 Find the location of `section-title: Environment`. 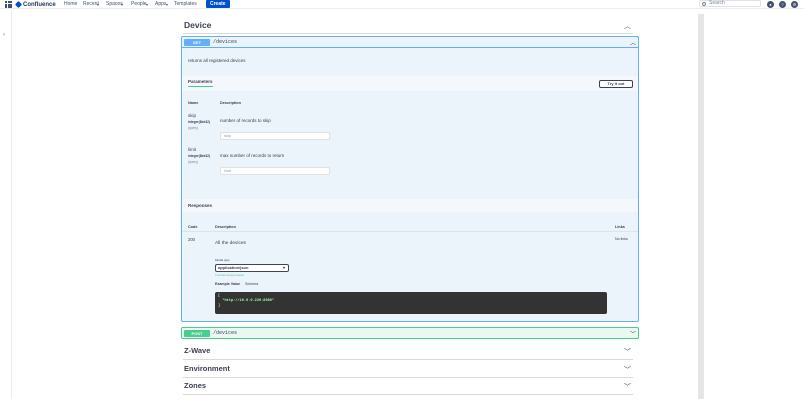

section-title: Environment is located at coordinates (207, 368).